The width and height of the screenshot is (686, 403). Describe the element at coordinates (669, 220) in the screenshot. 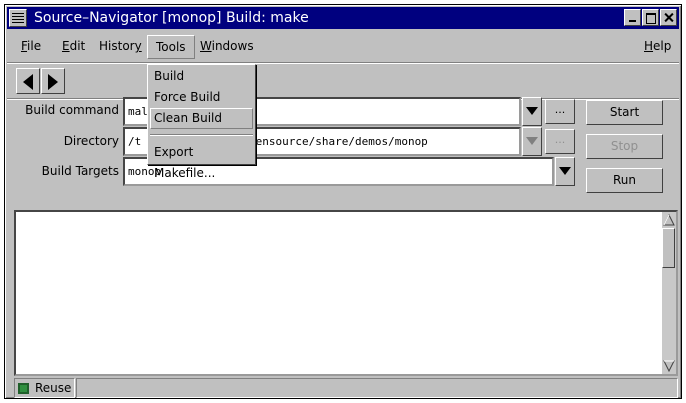

I see `scroll-up-icon` at that location.